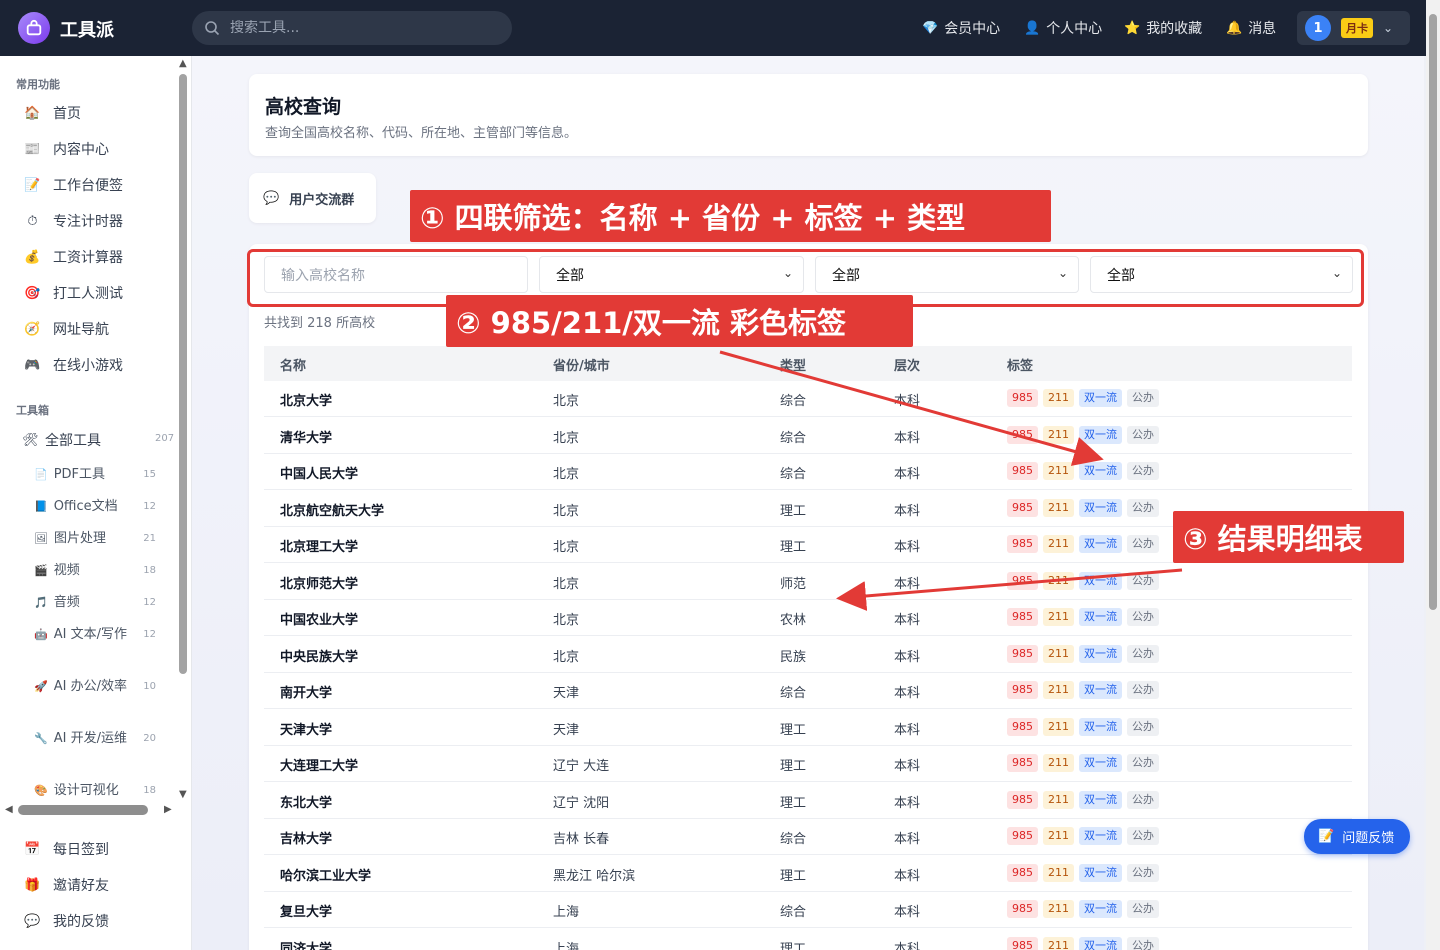 Image resolution: width=1440 pixels, height=950 pixels. What do you see at coordinates (293, 364) in the screenshot?
I see `col-name: 名称` at bounding box center [293, 364].